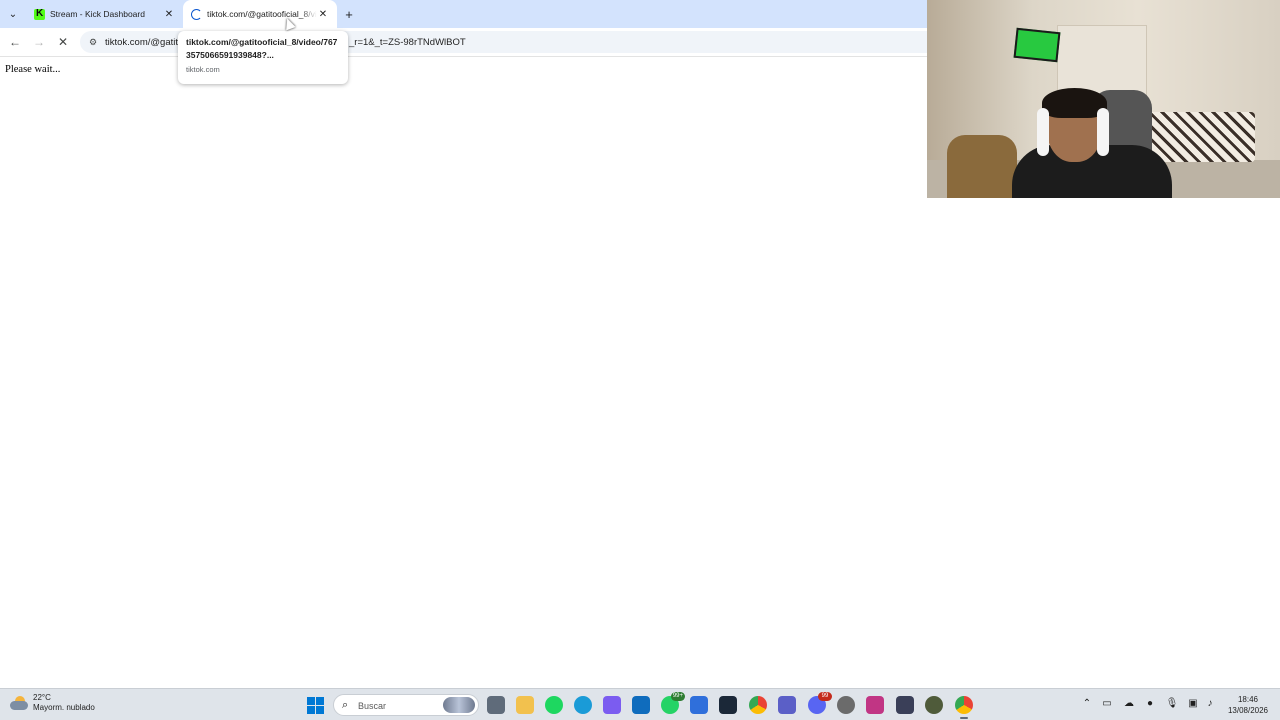  What do you see at coordinates (1193, 703) in the screenshot?
I see `network-icon: ▣` at bounding box center [1193, 703].